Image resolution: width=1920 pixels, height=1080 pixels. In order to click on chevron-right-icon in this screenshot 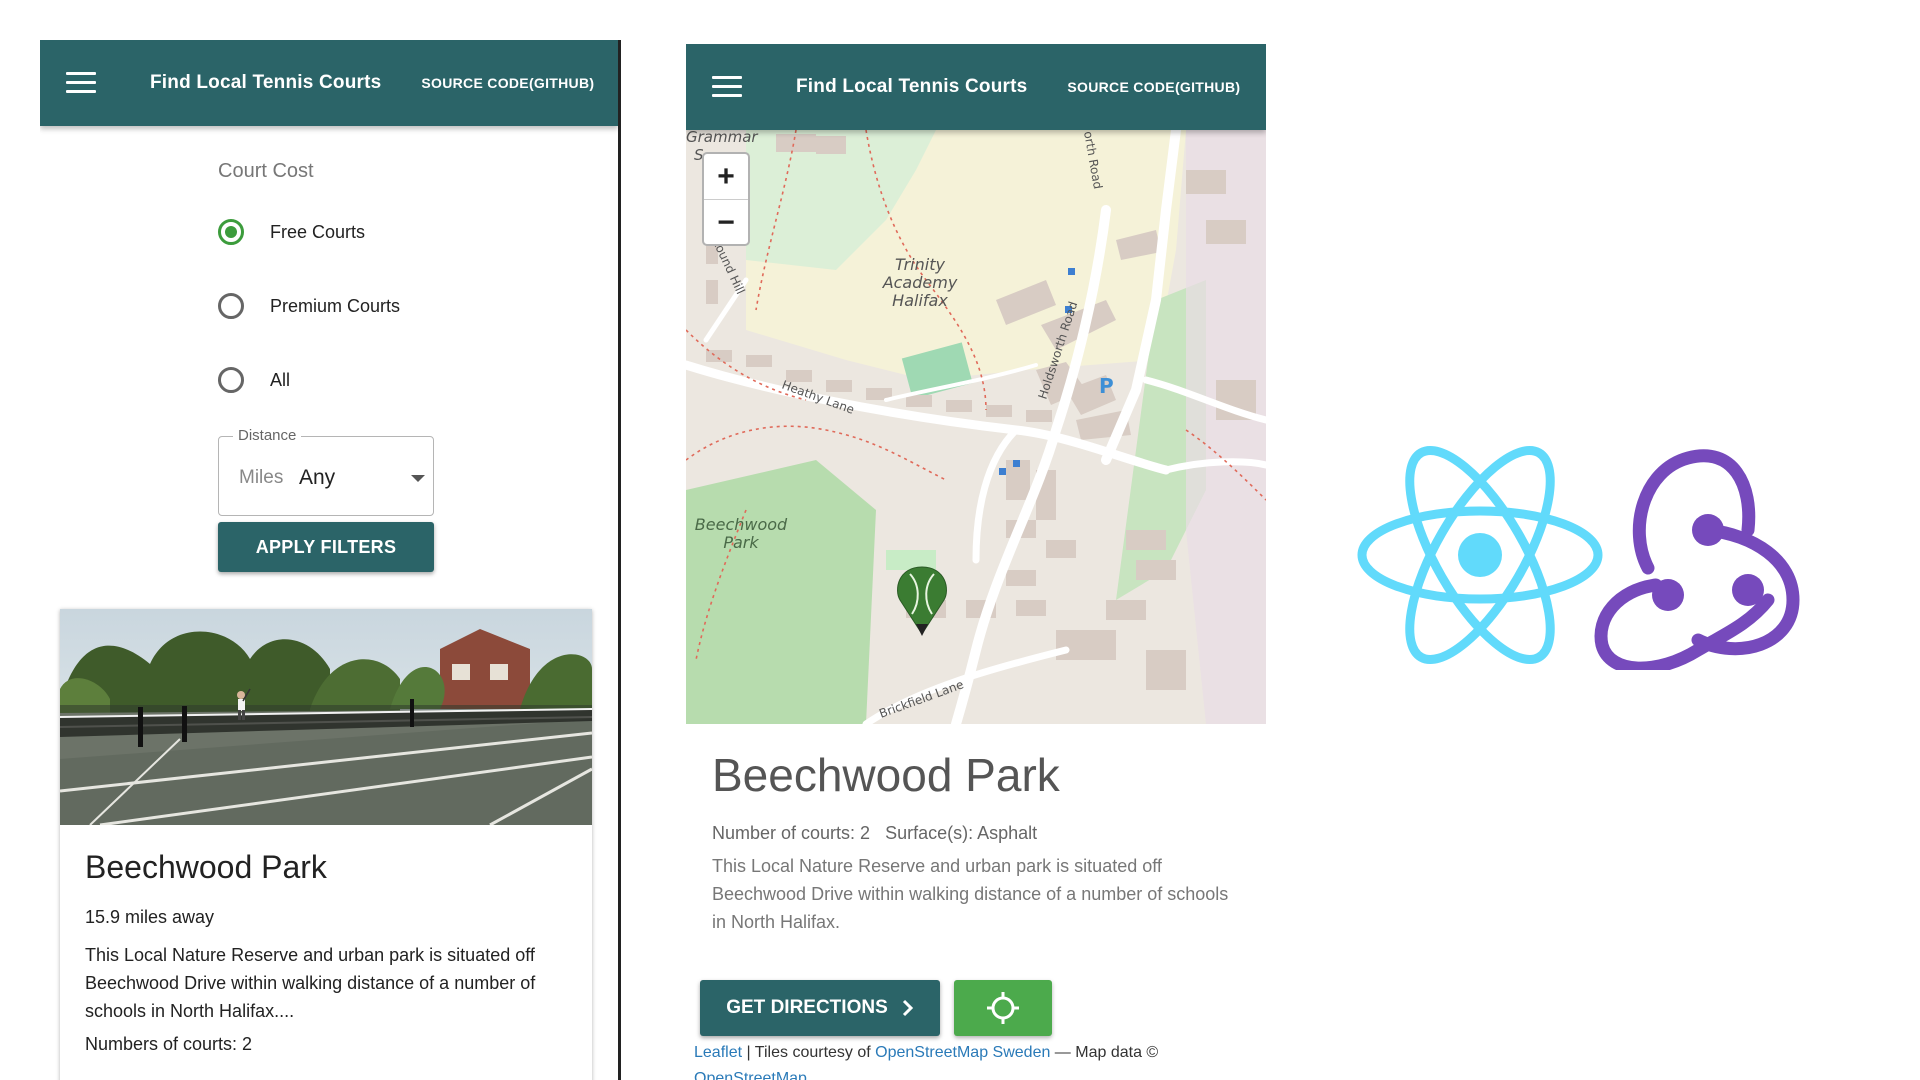, I will do `click(907, 1008)`.